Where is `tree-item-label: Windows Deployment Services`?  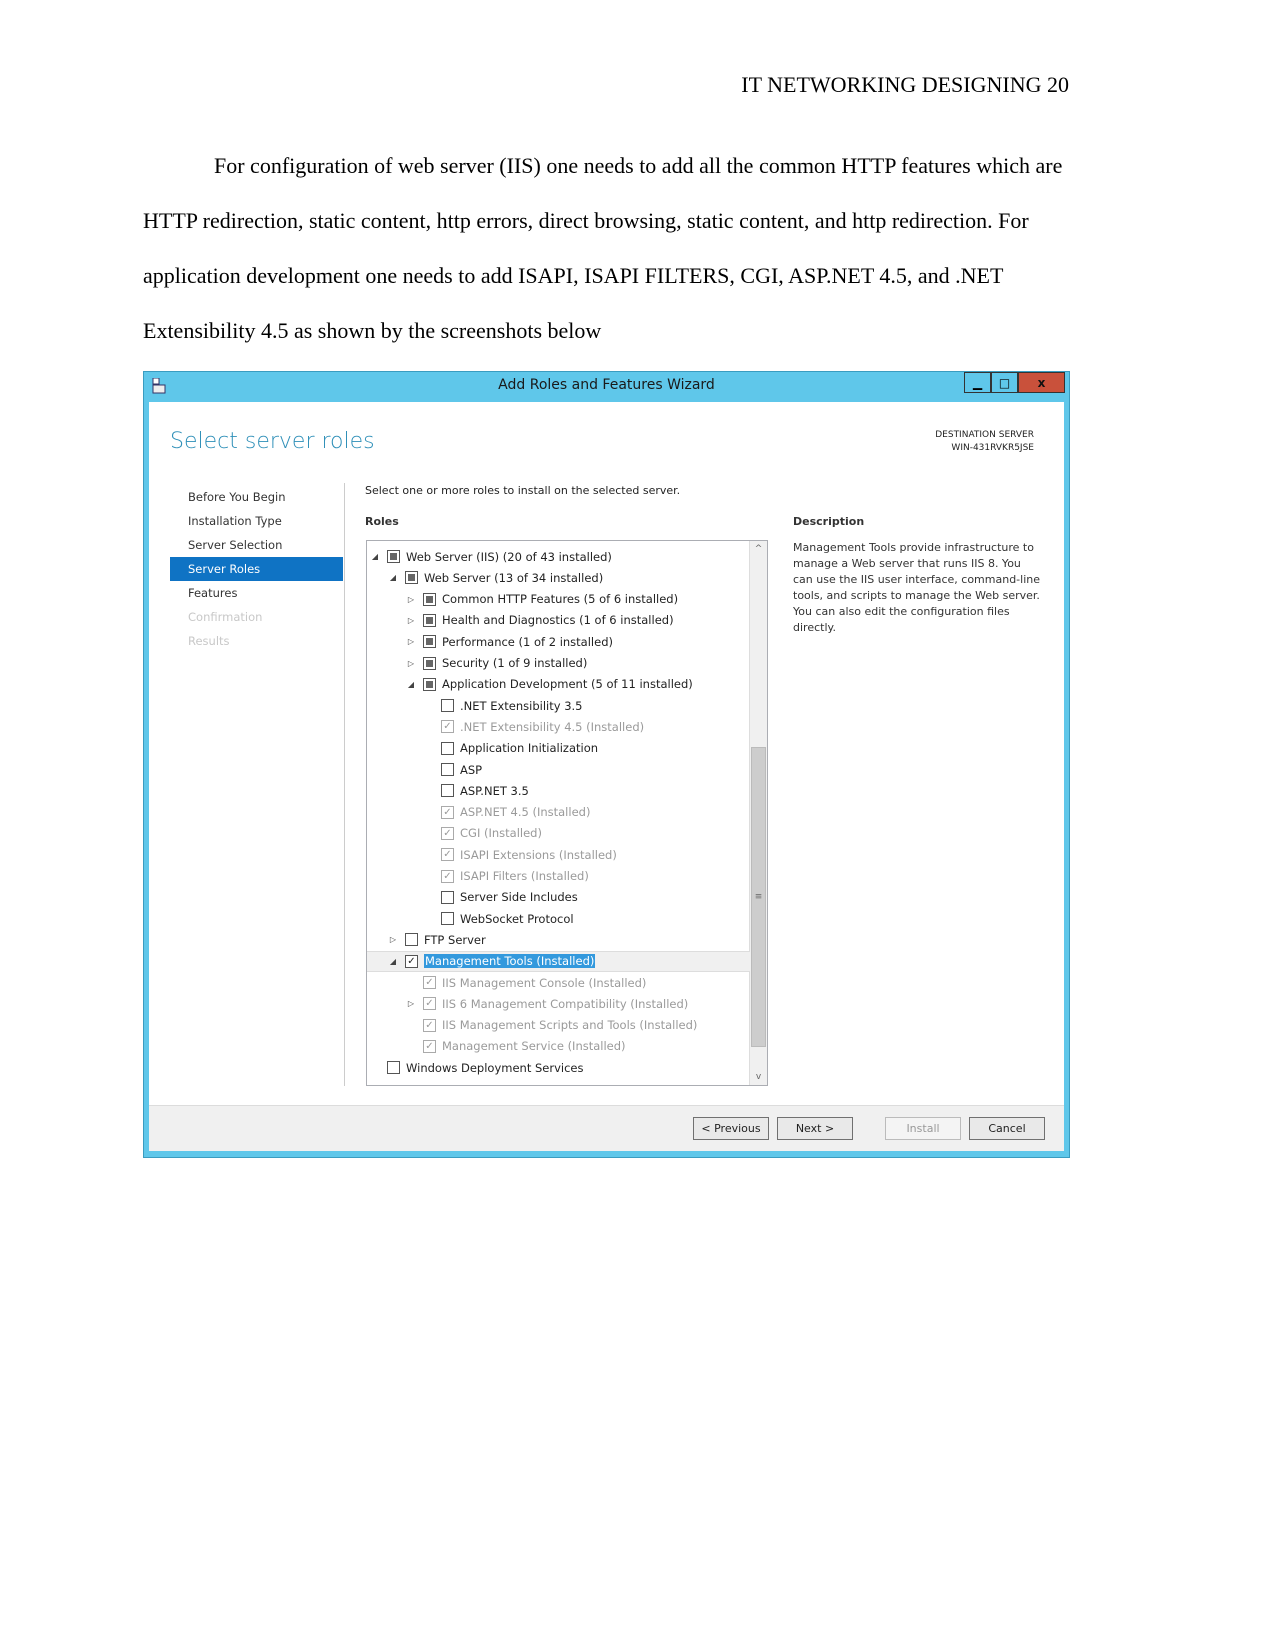 tree-item-label: Windows Deployment Services is located at coordinates (495, 1067).